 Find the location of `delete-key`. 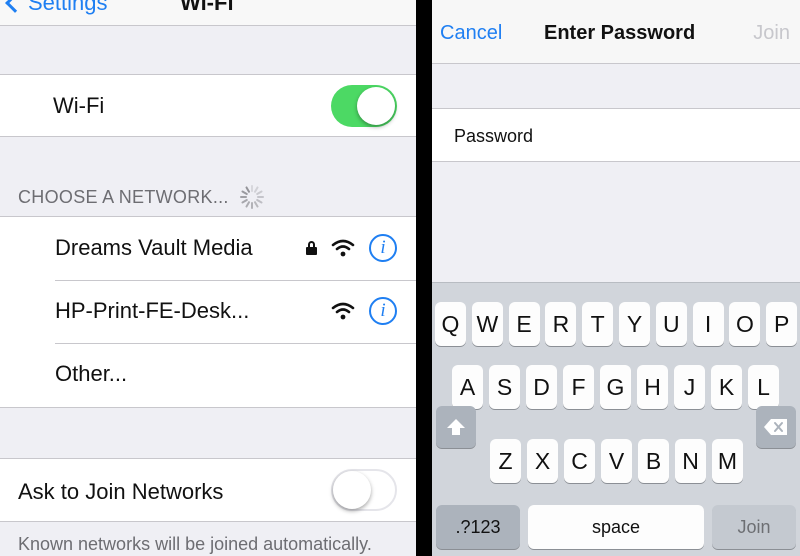

delete-key is located at coordinates (776, 427).